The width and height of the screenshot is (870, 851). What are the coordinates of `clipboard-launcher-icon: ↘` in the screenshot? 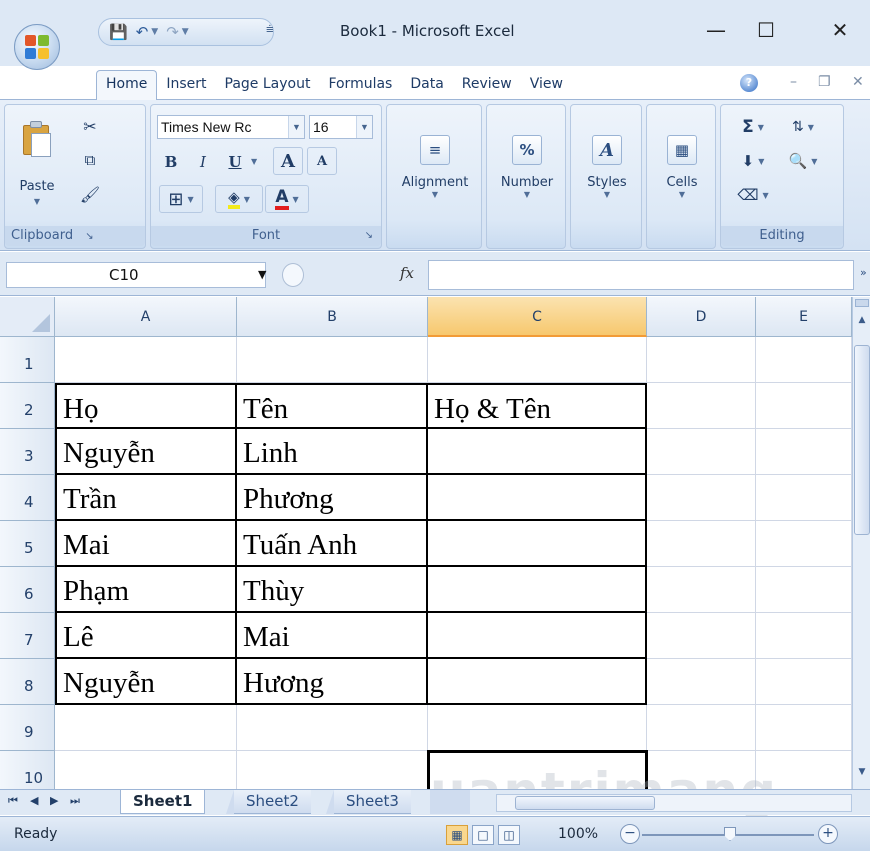 It's located at (89, 236).